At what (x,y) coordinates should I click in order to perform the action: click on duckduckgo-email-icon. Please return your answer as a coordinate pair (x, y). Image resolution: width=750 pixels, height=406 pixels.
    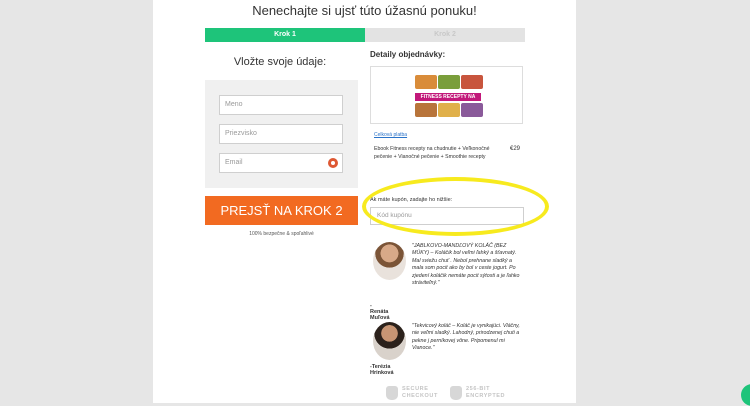
    Looking at the image, I should click on (333, 163).